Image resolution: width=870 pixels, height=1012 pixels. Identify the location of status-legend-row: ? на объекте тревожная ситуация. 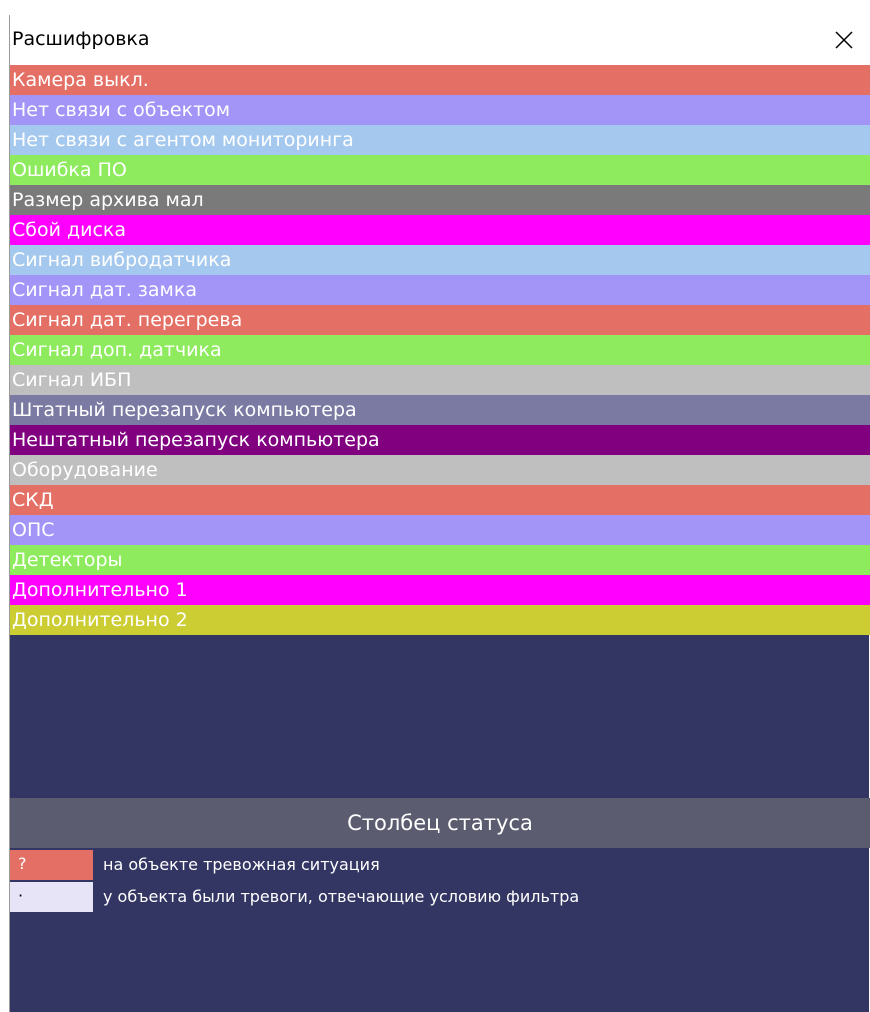
(440, 865).